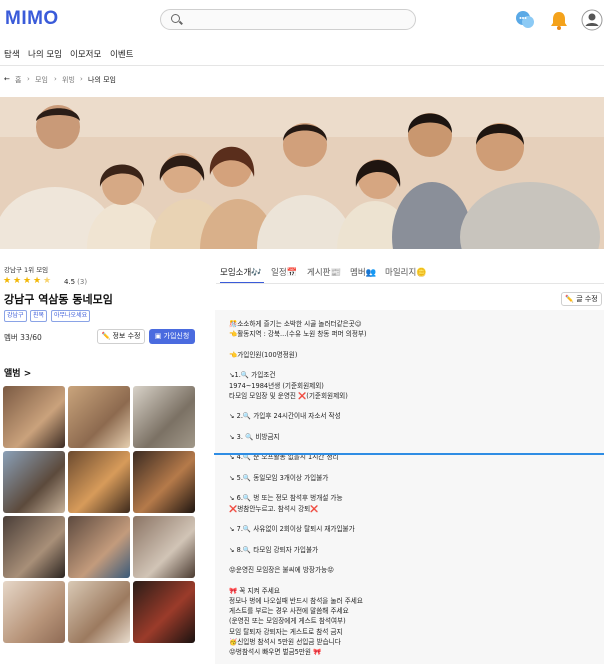 The width and height of the screenshot is (604, 664). I want to click on edit-info-button: ✏️ 정보 수정, so click(121, 336).